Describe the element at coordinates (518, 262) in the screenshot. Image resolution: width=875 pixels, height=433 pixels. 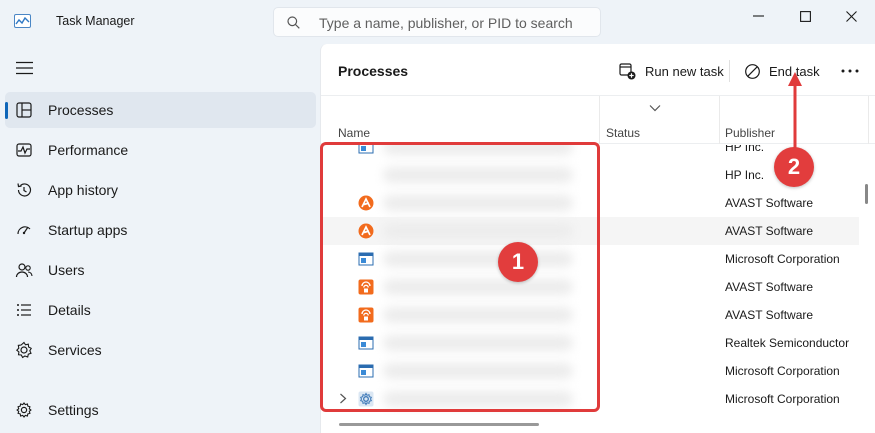
I see `annotation-badge-1: 1` at that location.